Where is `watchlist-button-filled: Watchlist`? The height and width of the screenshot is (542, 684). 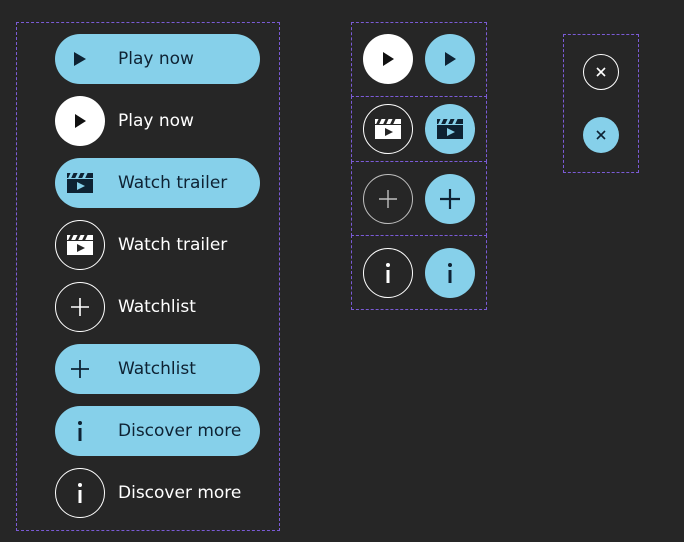
watchlist-button-filled: Watchlist is located at coordinates (157, 369).